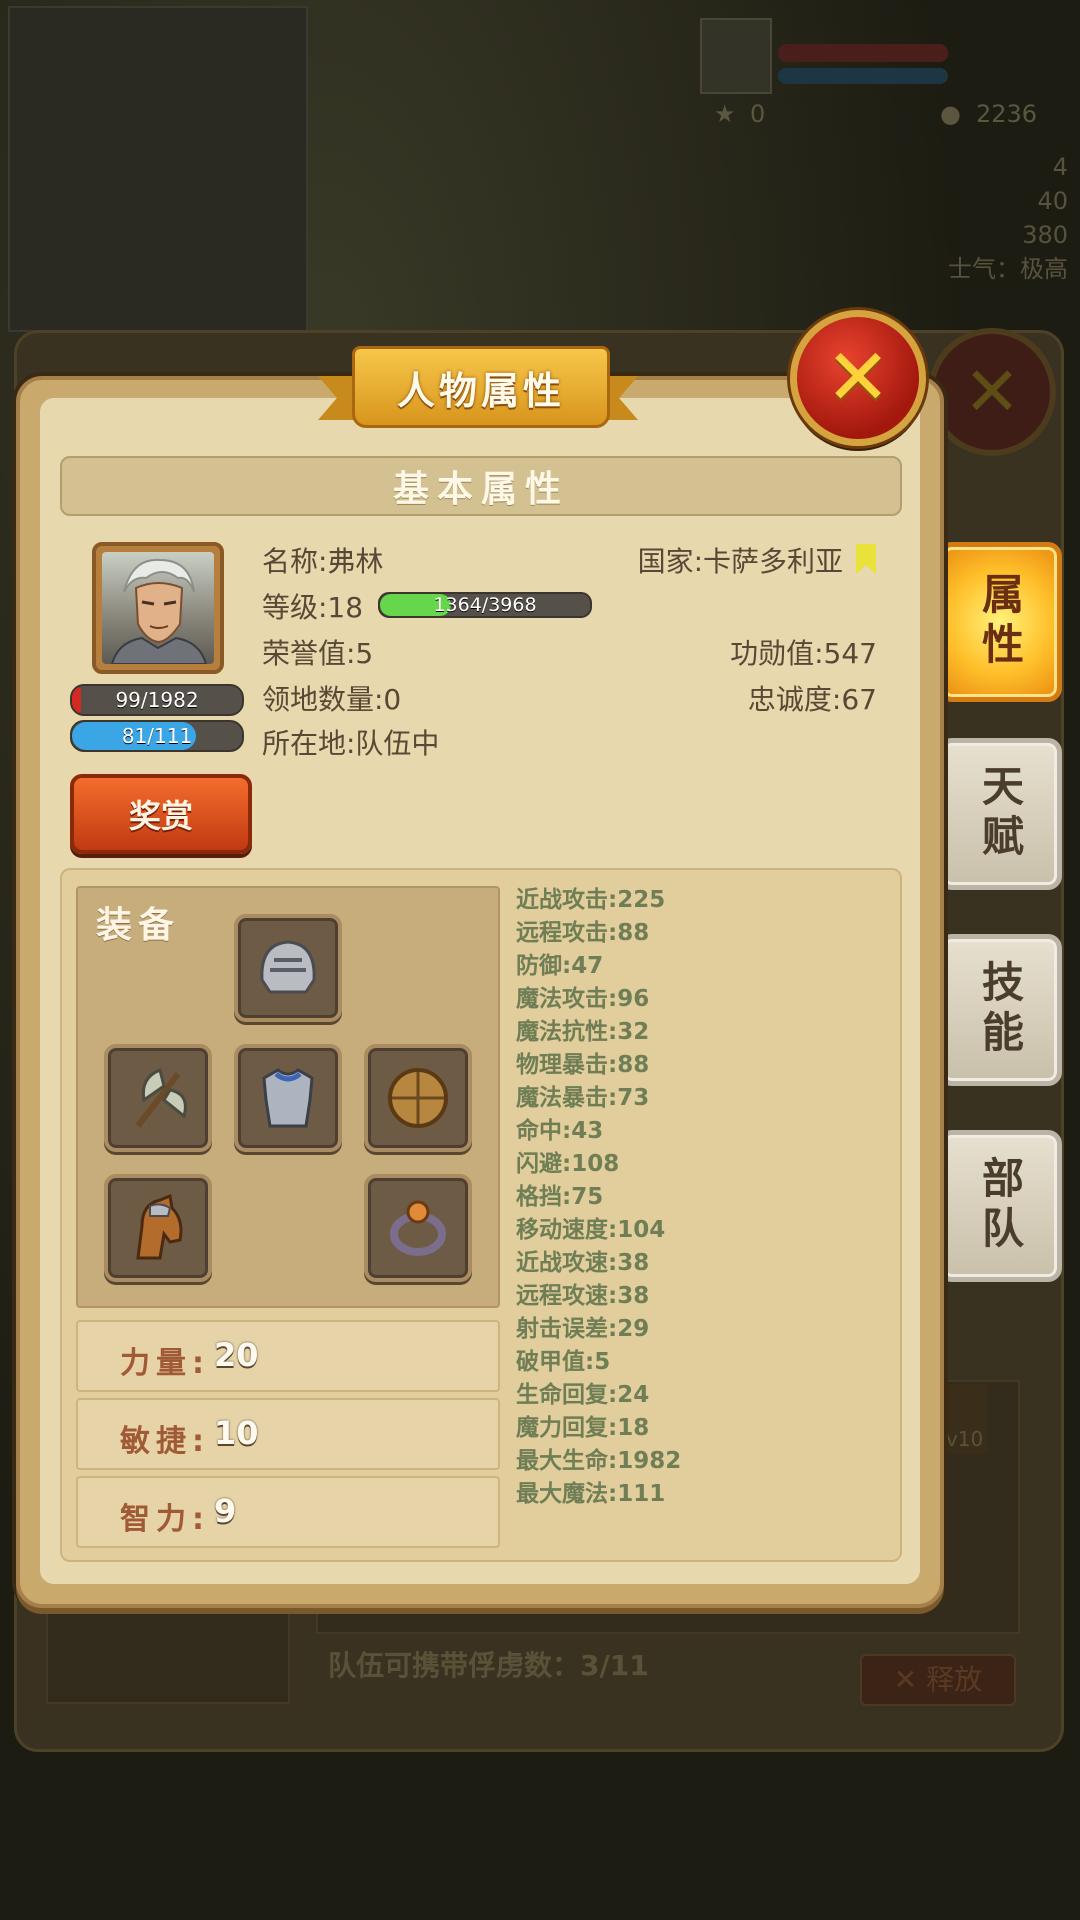 The image size is (1080, 1920). I want to click on horse-icon, so click(158, 1228).